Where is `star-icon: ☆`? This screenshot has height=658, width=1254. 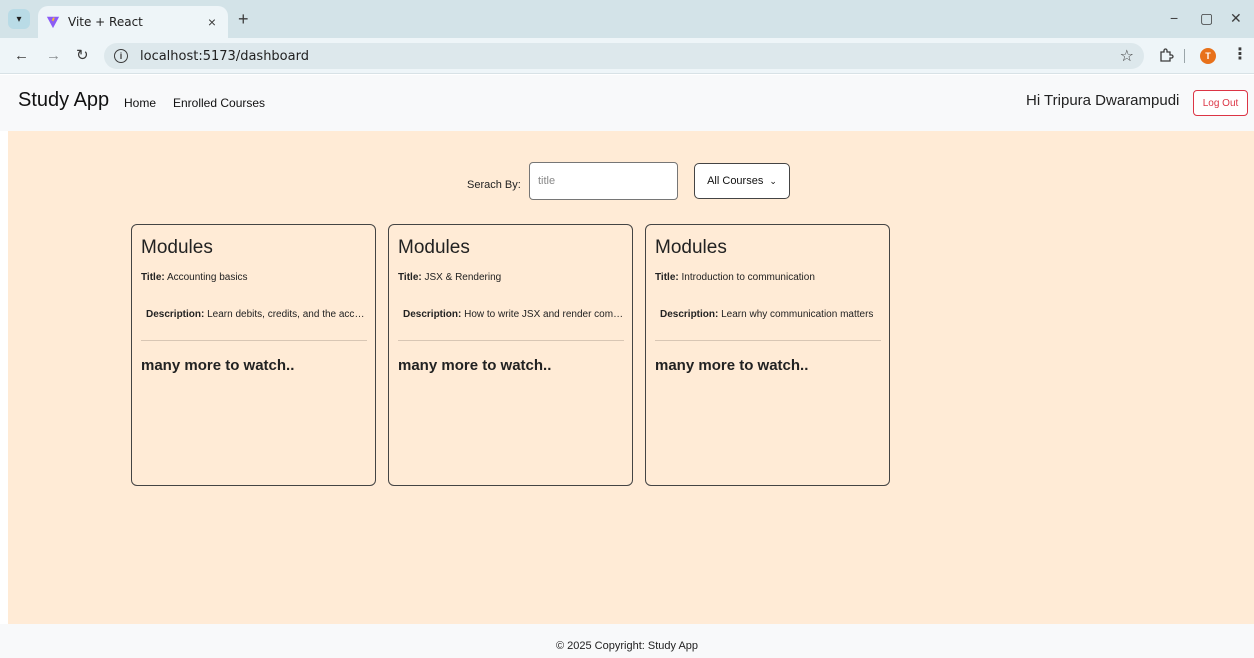 star-icon: ☆ is located at coordinates (1127, 56).